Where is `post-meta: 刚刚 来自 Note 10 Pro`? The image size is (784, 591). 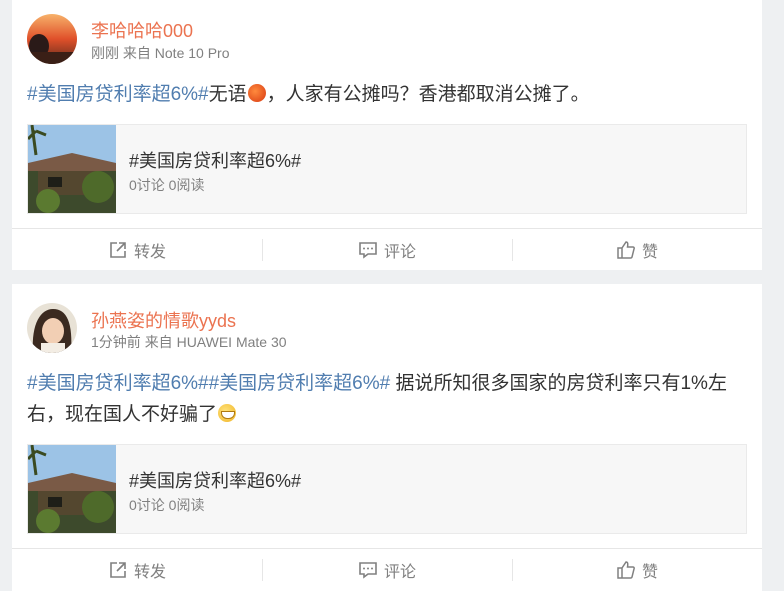
post-meta: 刚刚 来自 Note 10 Pro is located at coordinates (160, 53).